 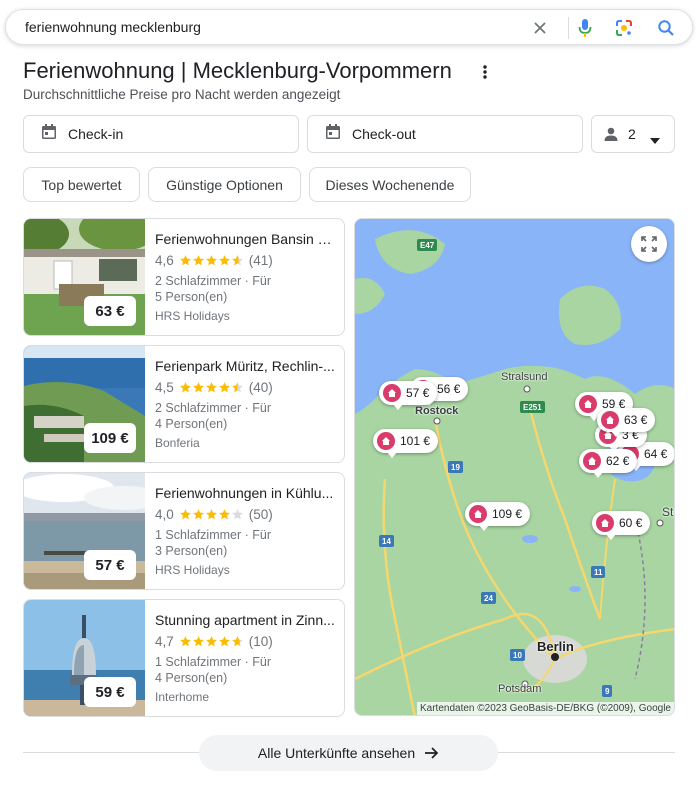 I want to click on chip-cheap-options: Günstige Optionen, so click(x=224, y=184).